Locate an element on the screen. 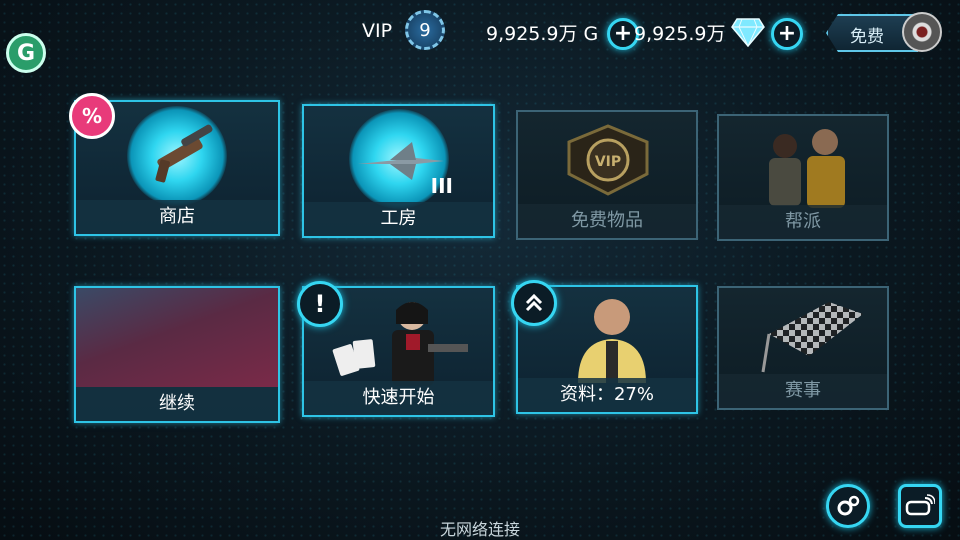 This screenshot has width=960, height=540. cash-amount: 9,925.9万 G is located at coordinates (542, 34).